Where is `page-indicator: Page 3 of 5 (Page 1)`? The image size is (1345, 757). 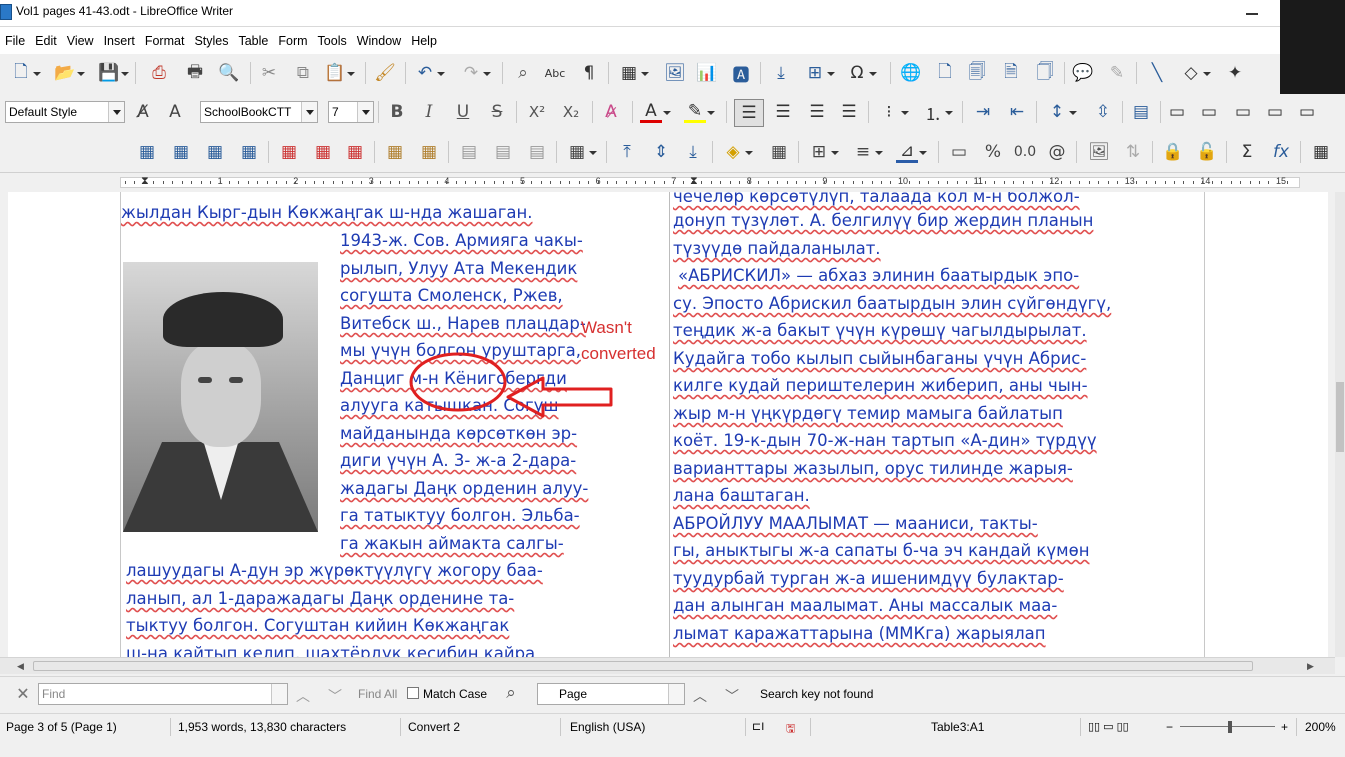 page-indicator: Page 3 of 5 (Page 1) is located at coordinates (61, 727).